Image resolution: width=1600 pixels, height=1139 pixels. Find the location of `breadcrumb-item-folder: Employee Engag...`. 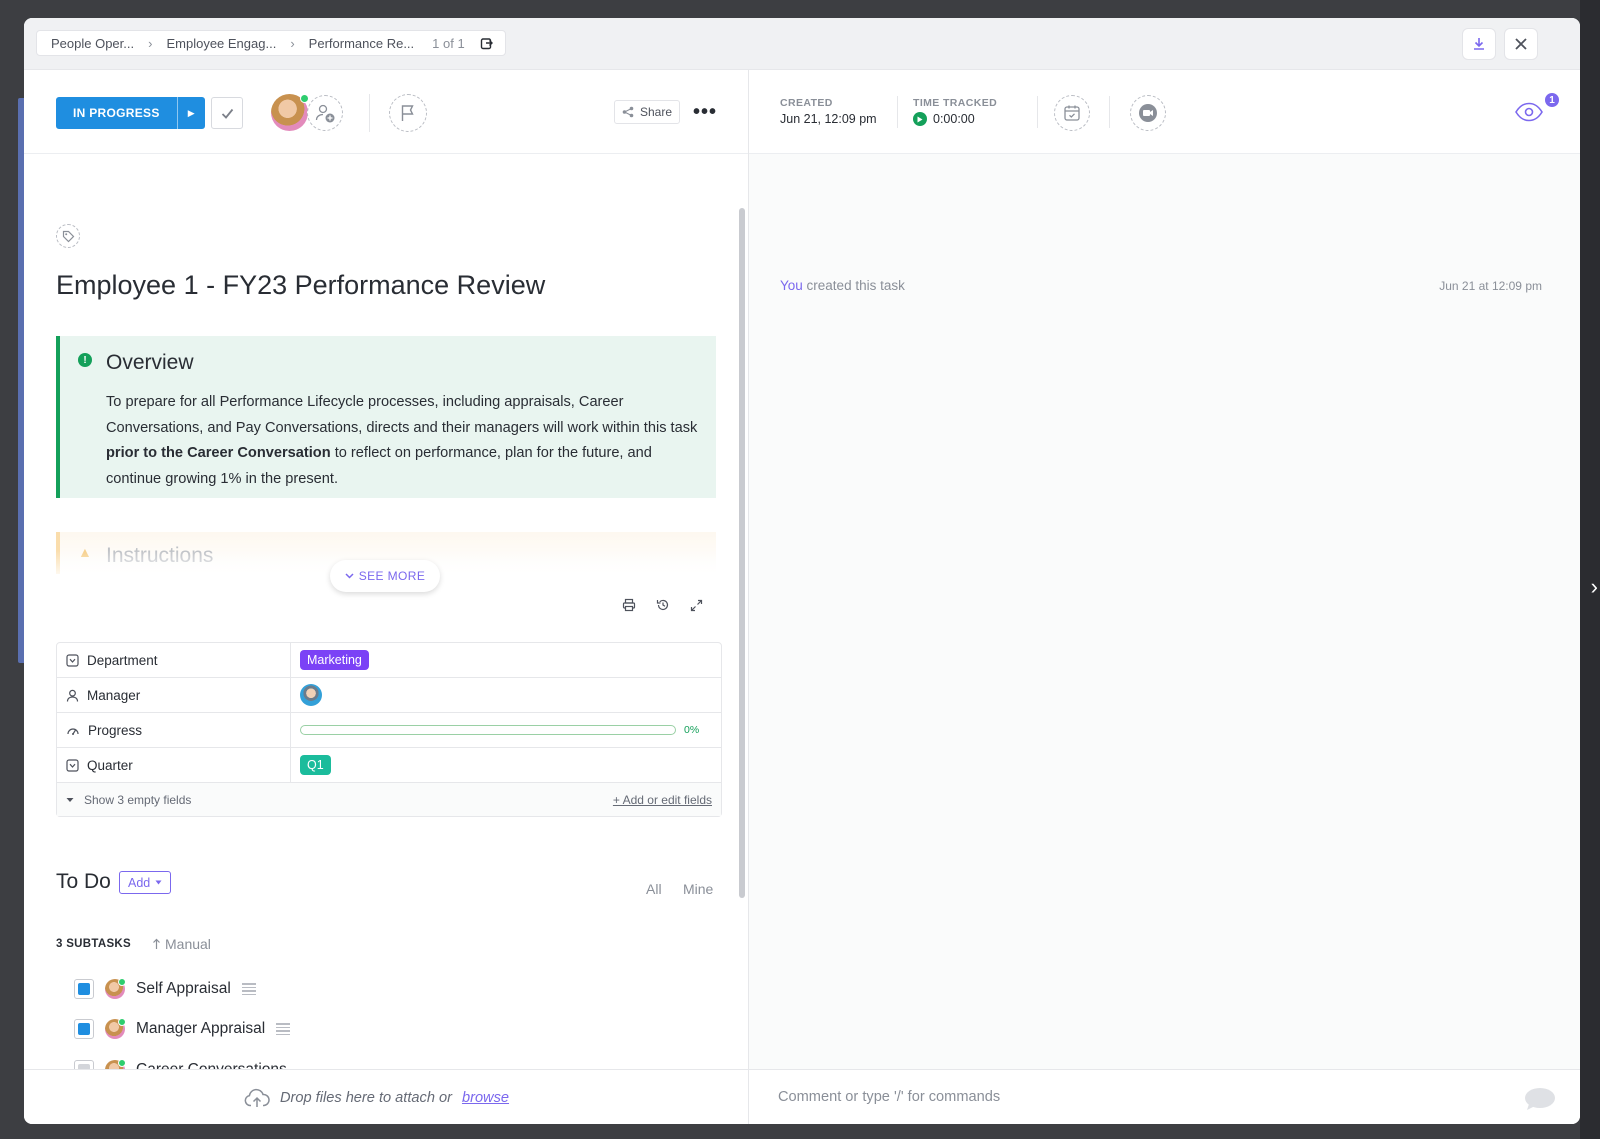

breadcrumb-item-folder: Employee Engag... is located at coordinates (221, 43).